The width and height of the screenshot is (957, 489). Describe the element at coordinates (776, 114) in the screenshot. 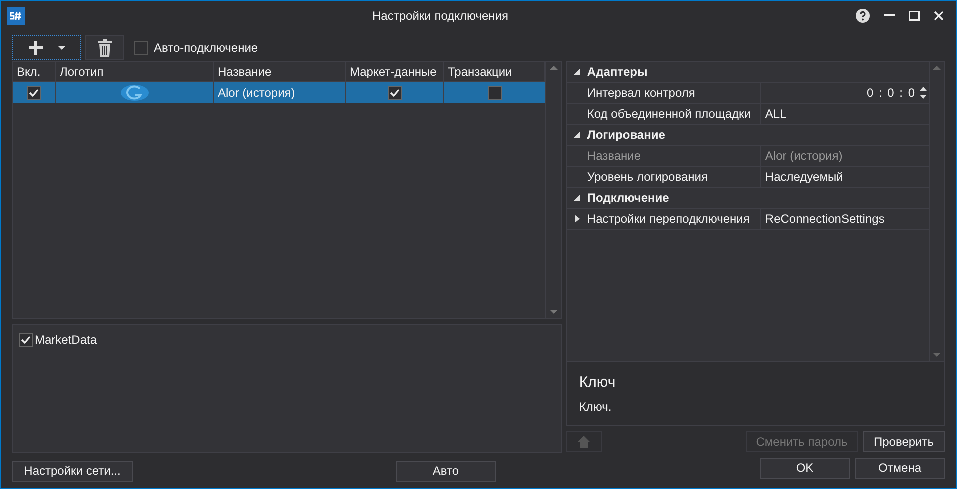

I see `property-value: ALL` at that location.